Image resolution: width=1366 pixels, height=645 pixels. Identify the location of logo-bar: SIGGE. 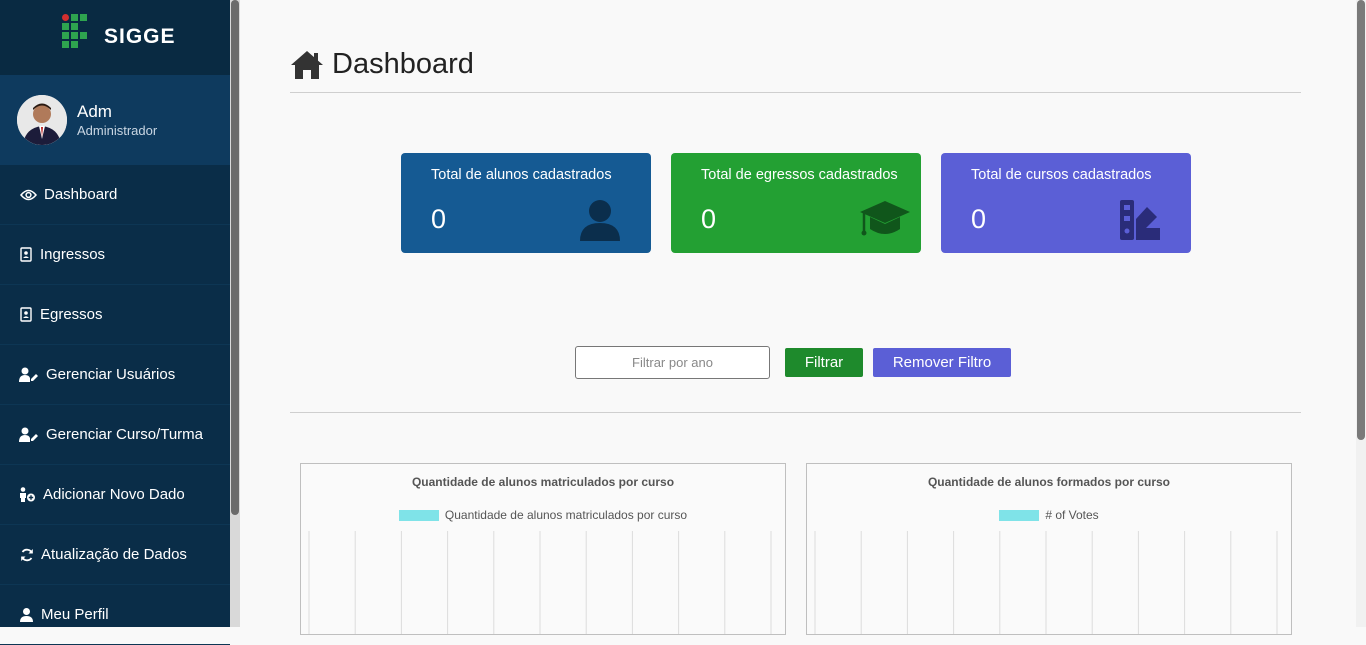
(115, 37).